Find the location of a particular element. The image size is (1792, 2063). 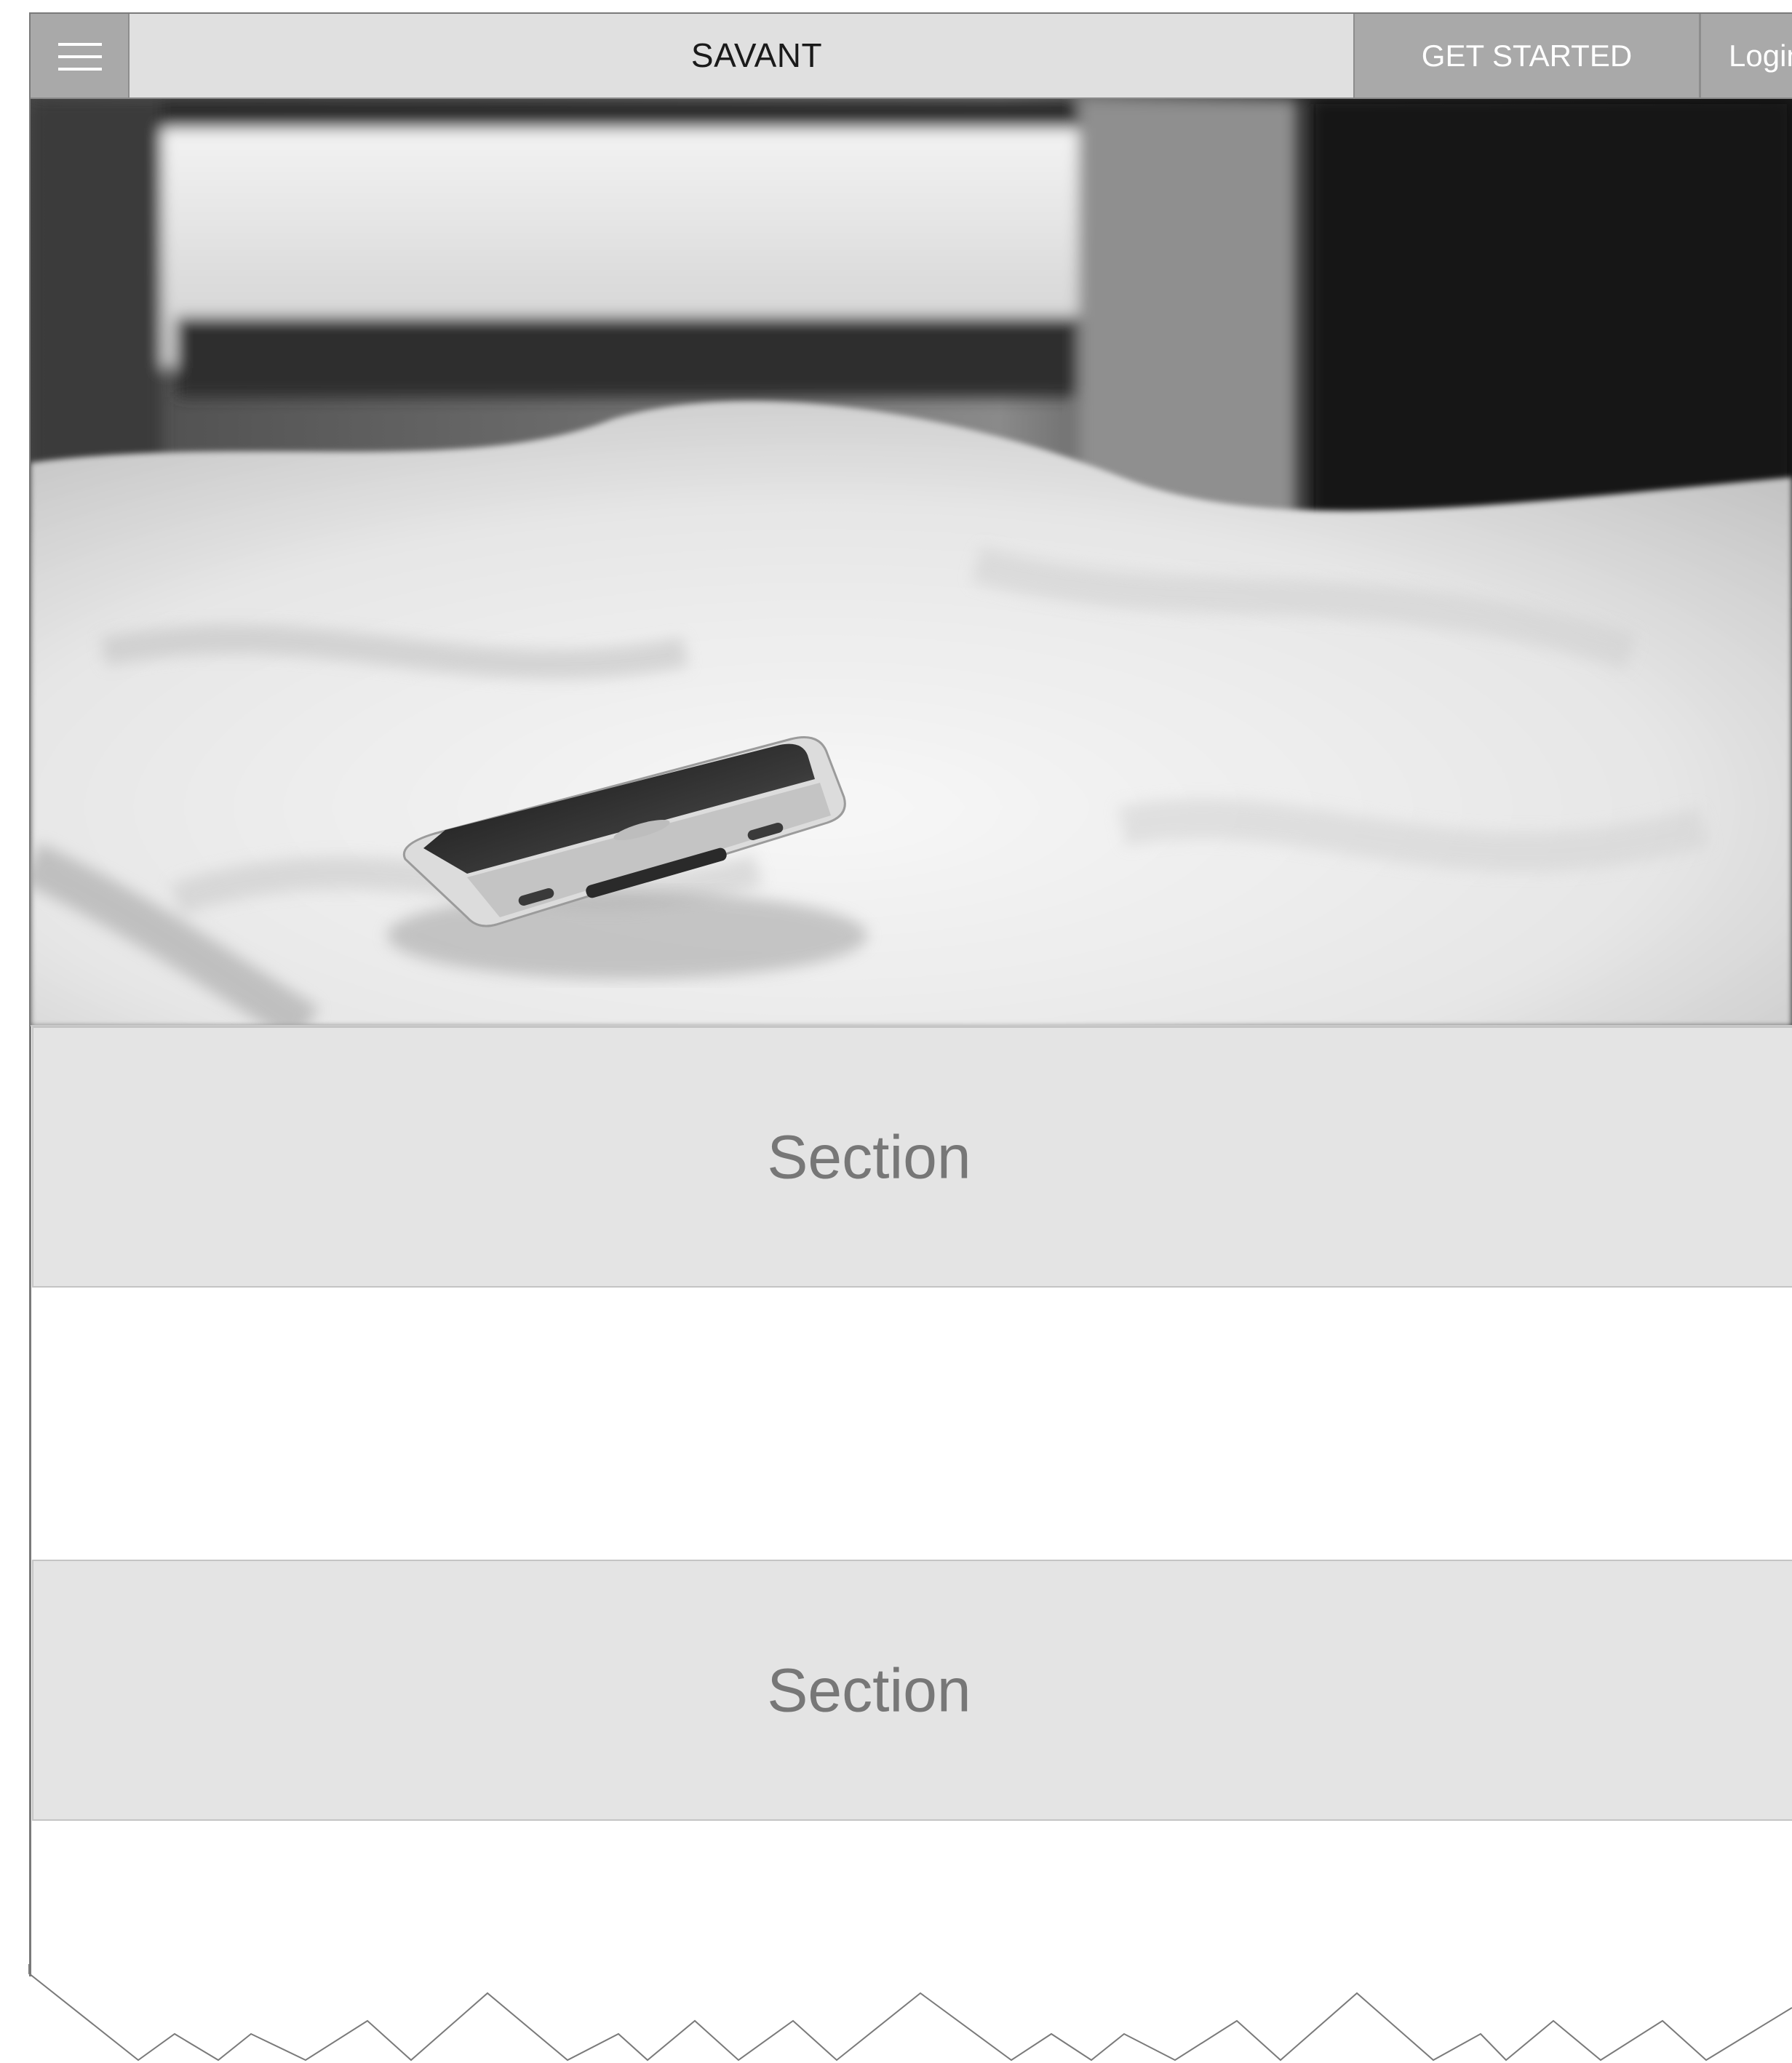

menu-button is located at coordinates (80, 56).